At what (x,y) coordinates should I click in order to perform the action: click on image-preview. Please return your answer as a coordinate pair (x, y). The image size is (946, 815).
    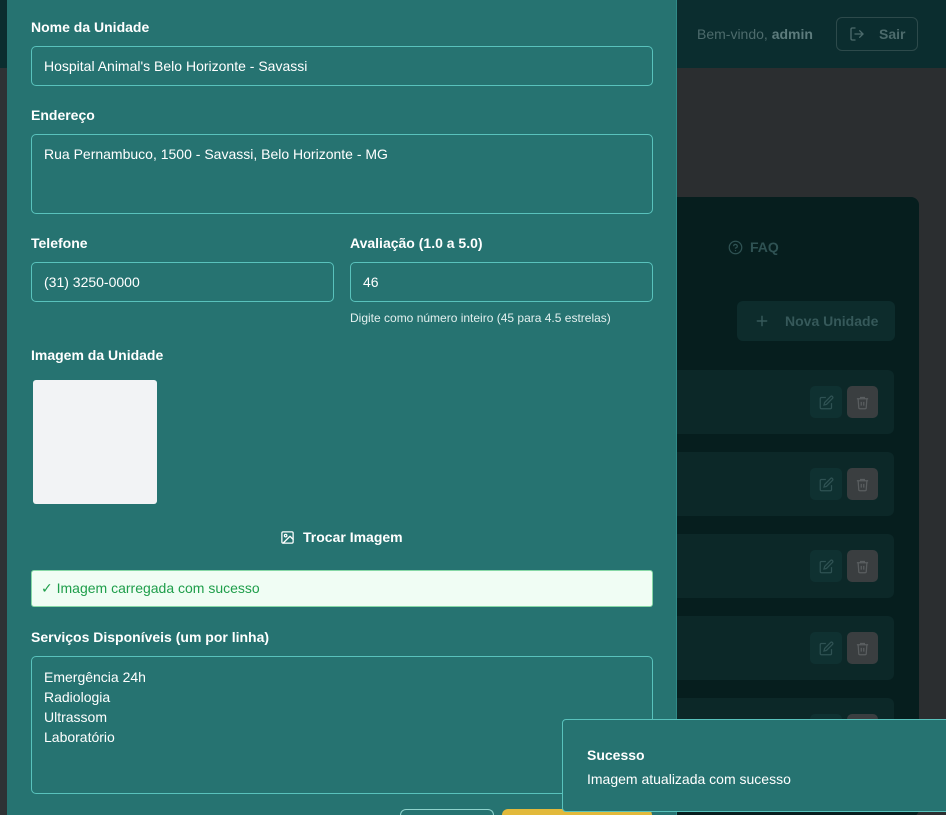
    Looking at the image, I should click on (95, 442).